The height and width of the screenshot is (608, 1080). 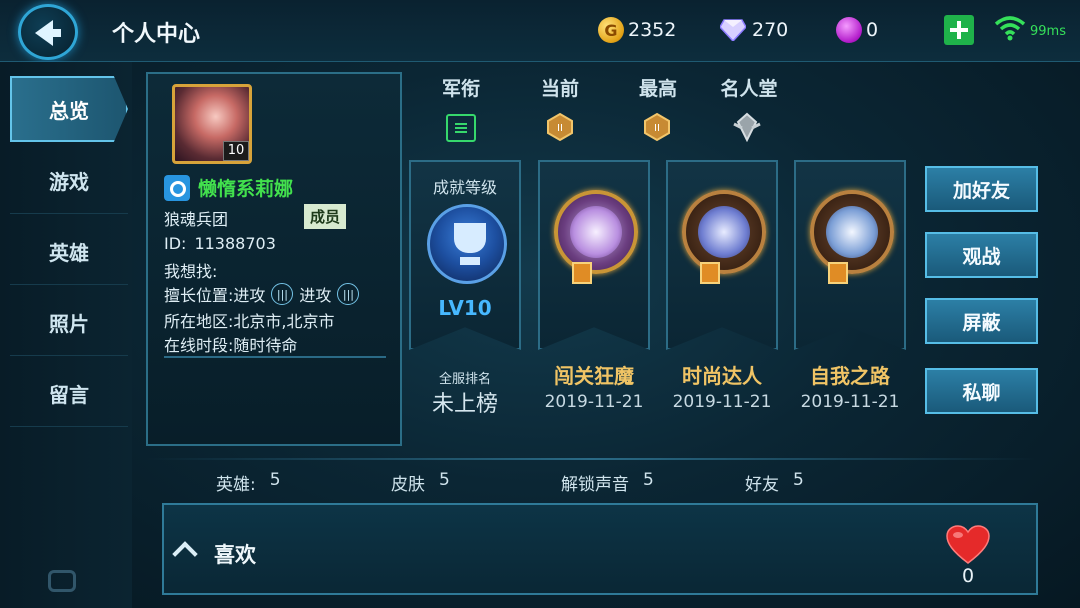 I want to click on block-button: 屏蔽, so click(x=981, y=321).